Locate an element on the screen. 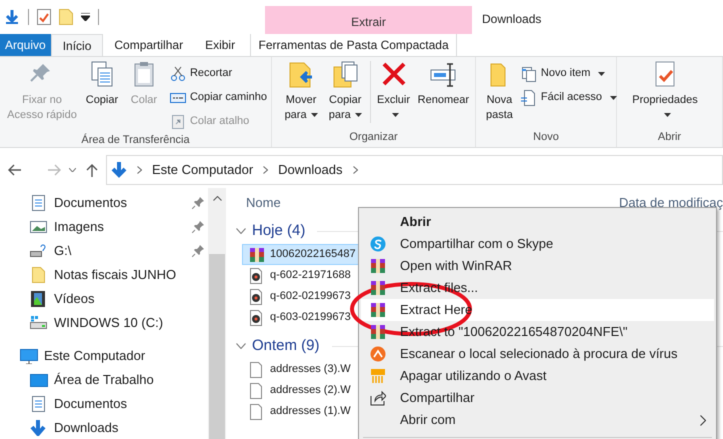 The width and height of the screenshot is (723, 439). desktop-icon is located at coordinates (39, 380).